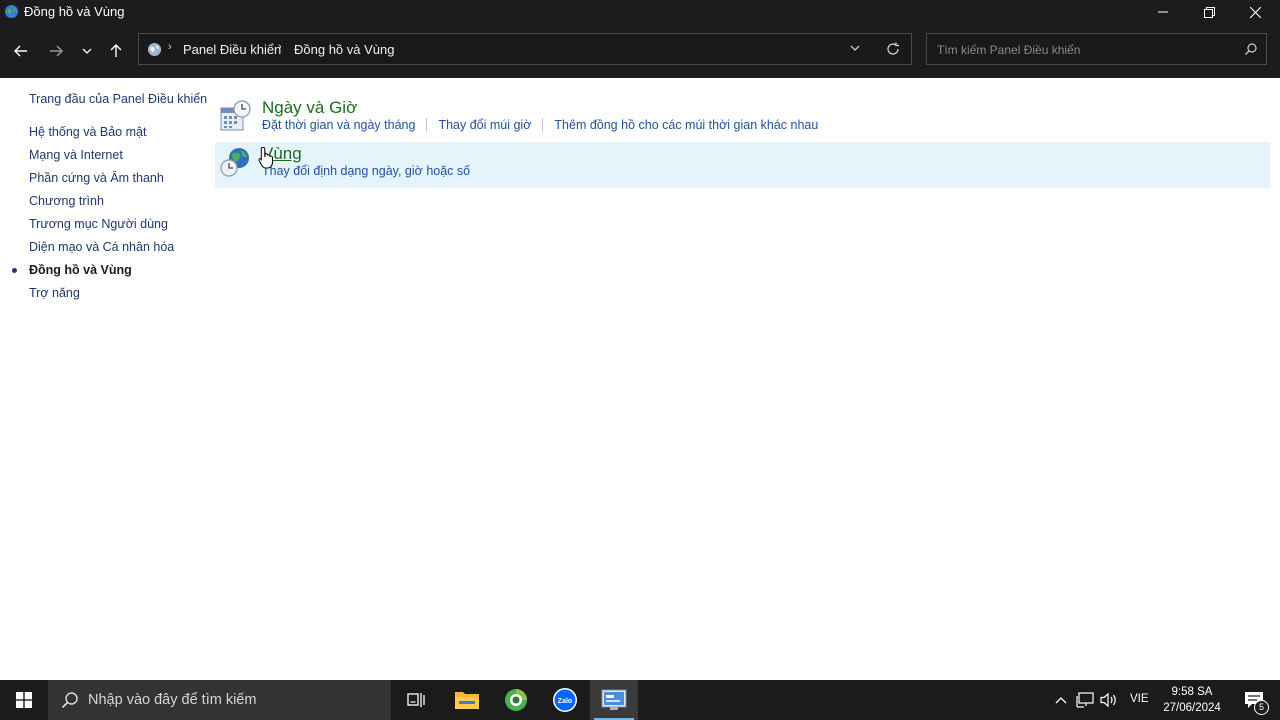 The width and height of the screenshot is (1280, 720). Describe the element at coordinates (76, 155) in the screenshot. I see `sidebar-item-network-internet: Mạng và Internet` at that location.